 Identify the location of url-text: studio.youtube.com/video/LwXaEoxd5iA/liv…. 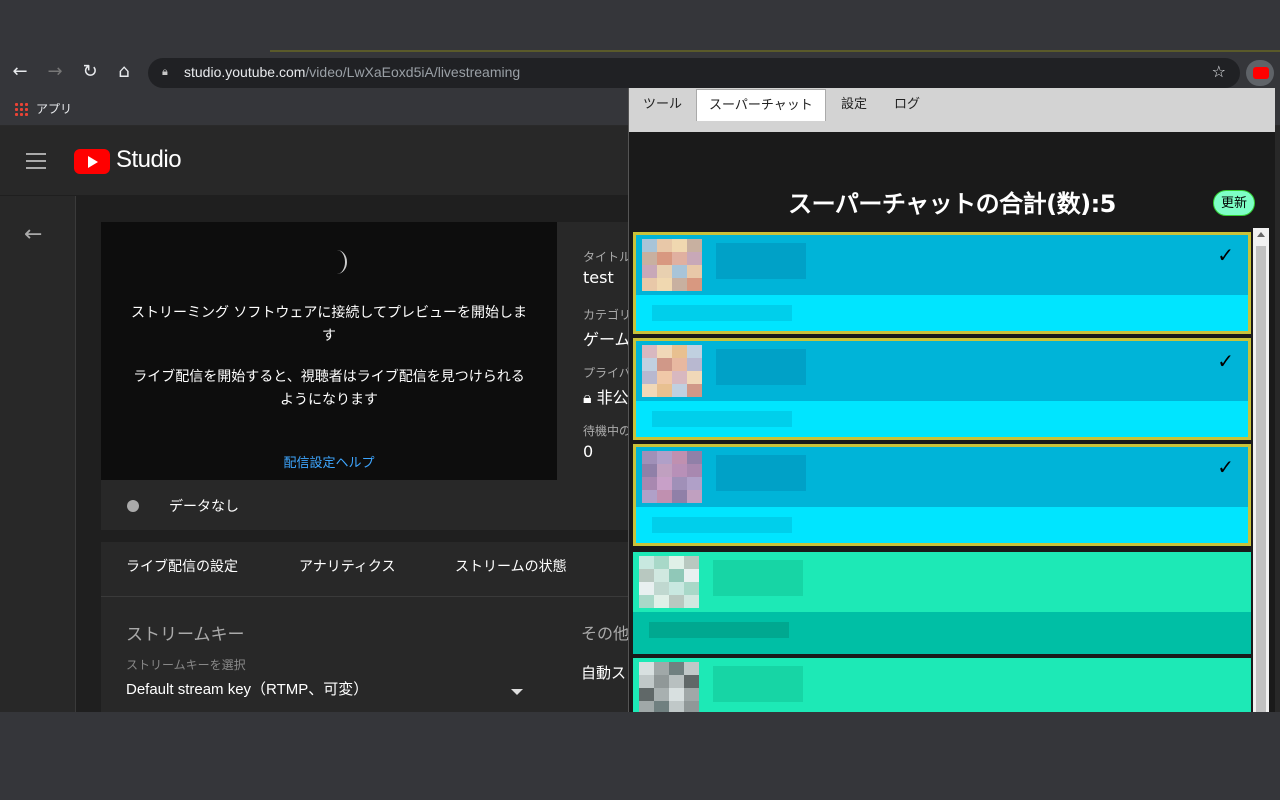
(352, 72).